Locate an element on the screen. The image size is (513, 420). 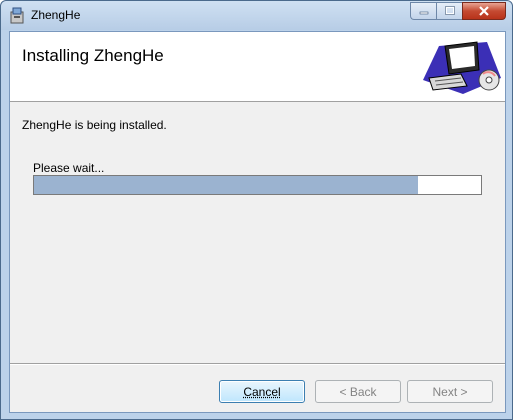
install-status-text: ZhengHe is being installed. is located at coordinates (94, 125).